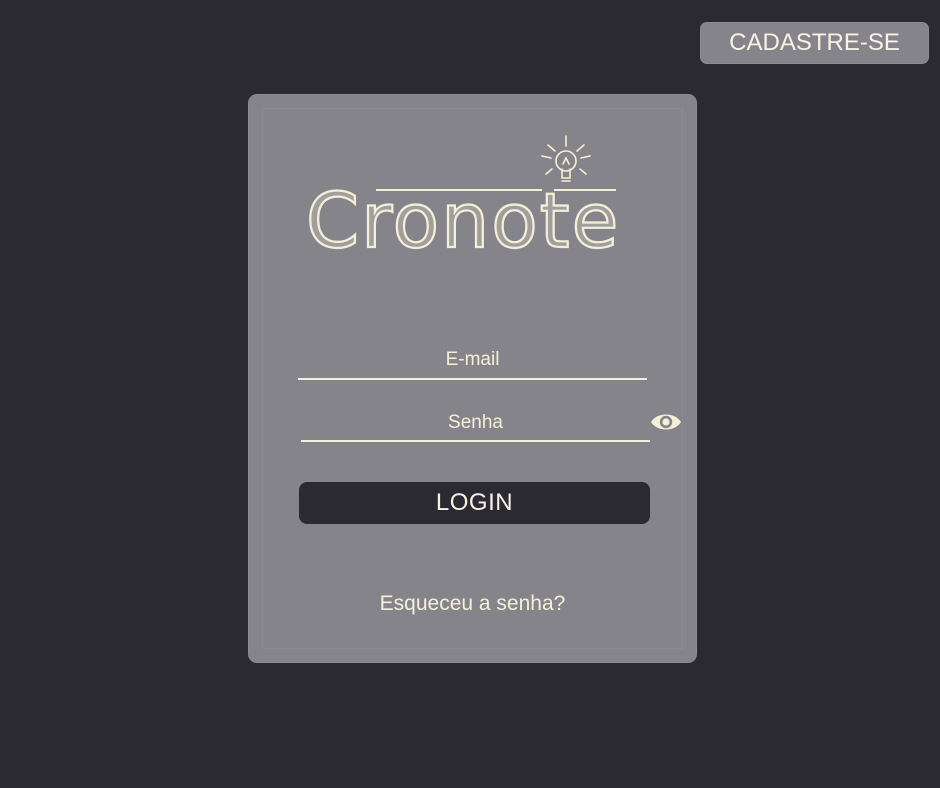  I want to click on eye-icon, so click(666, 422).